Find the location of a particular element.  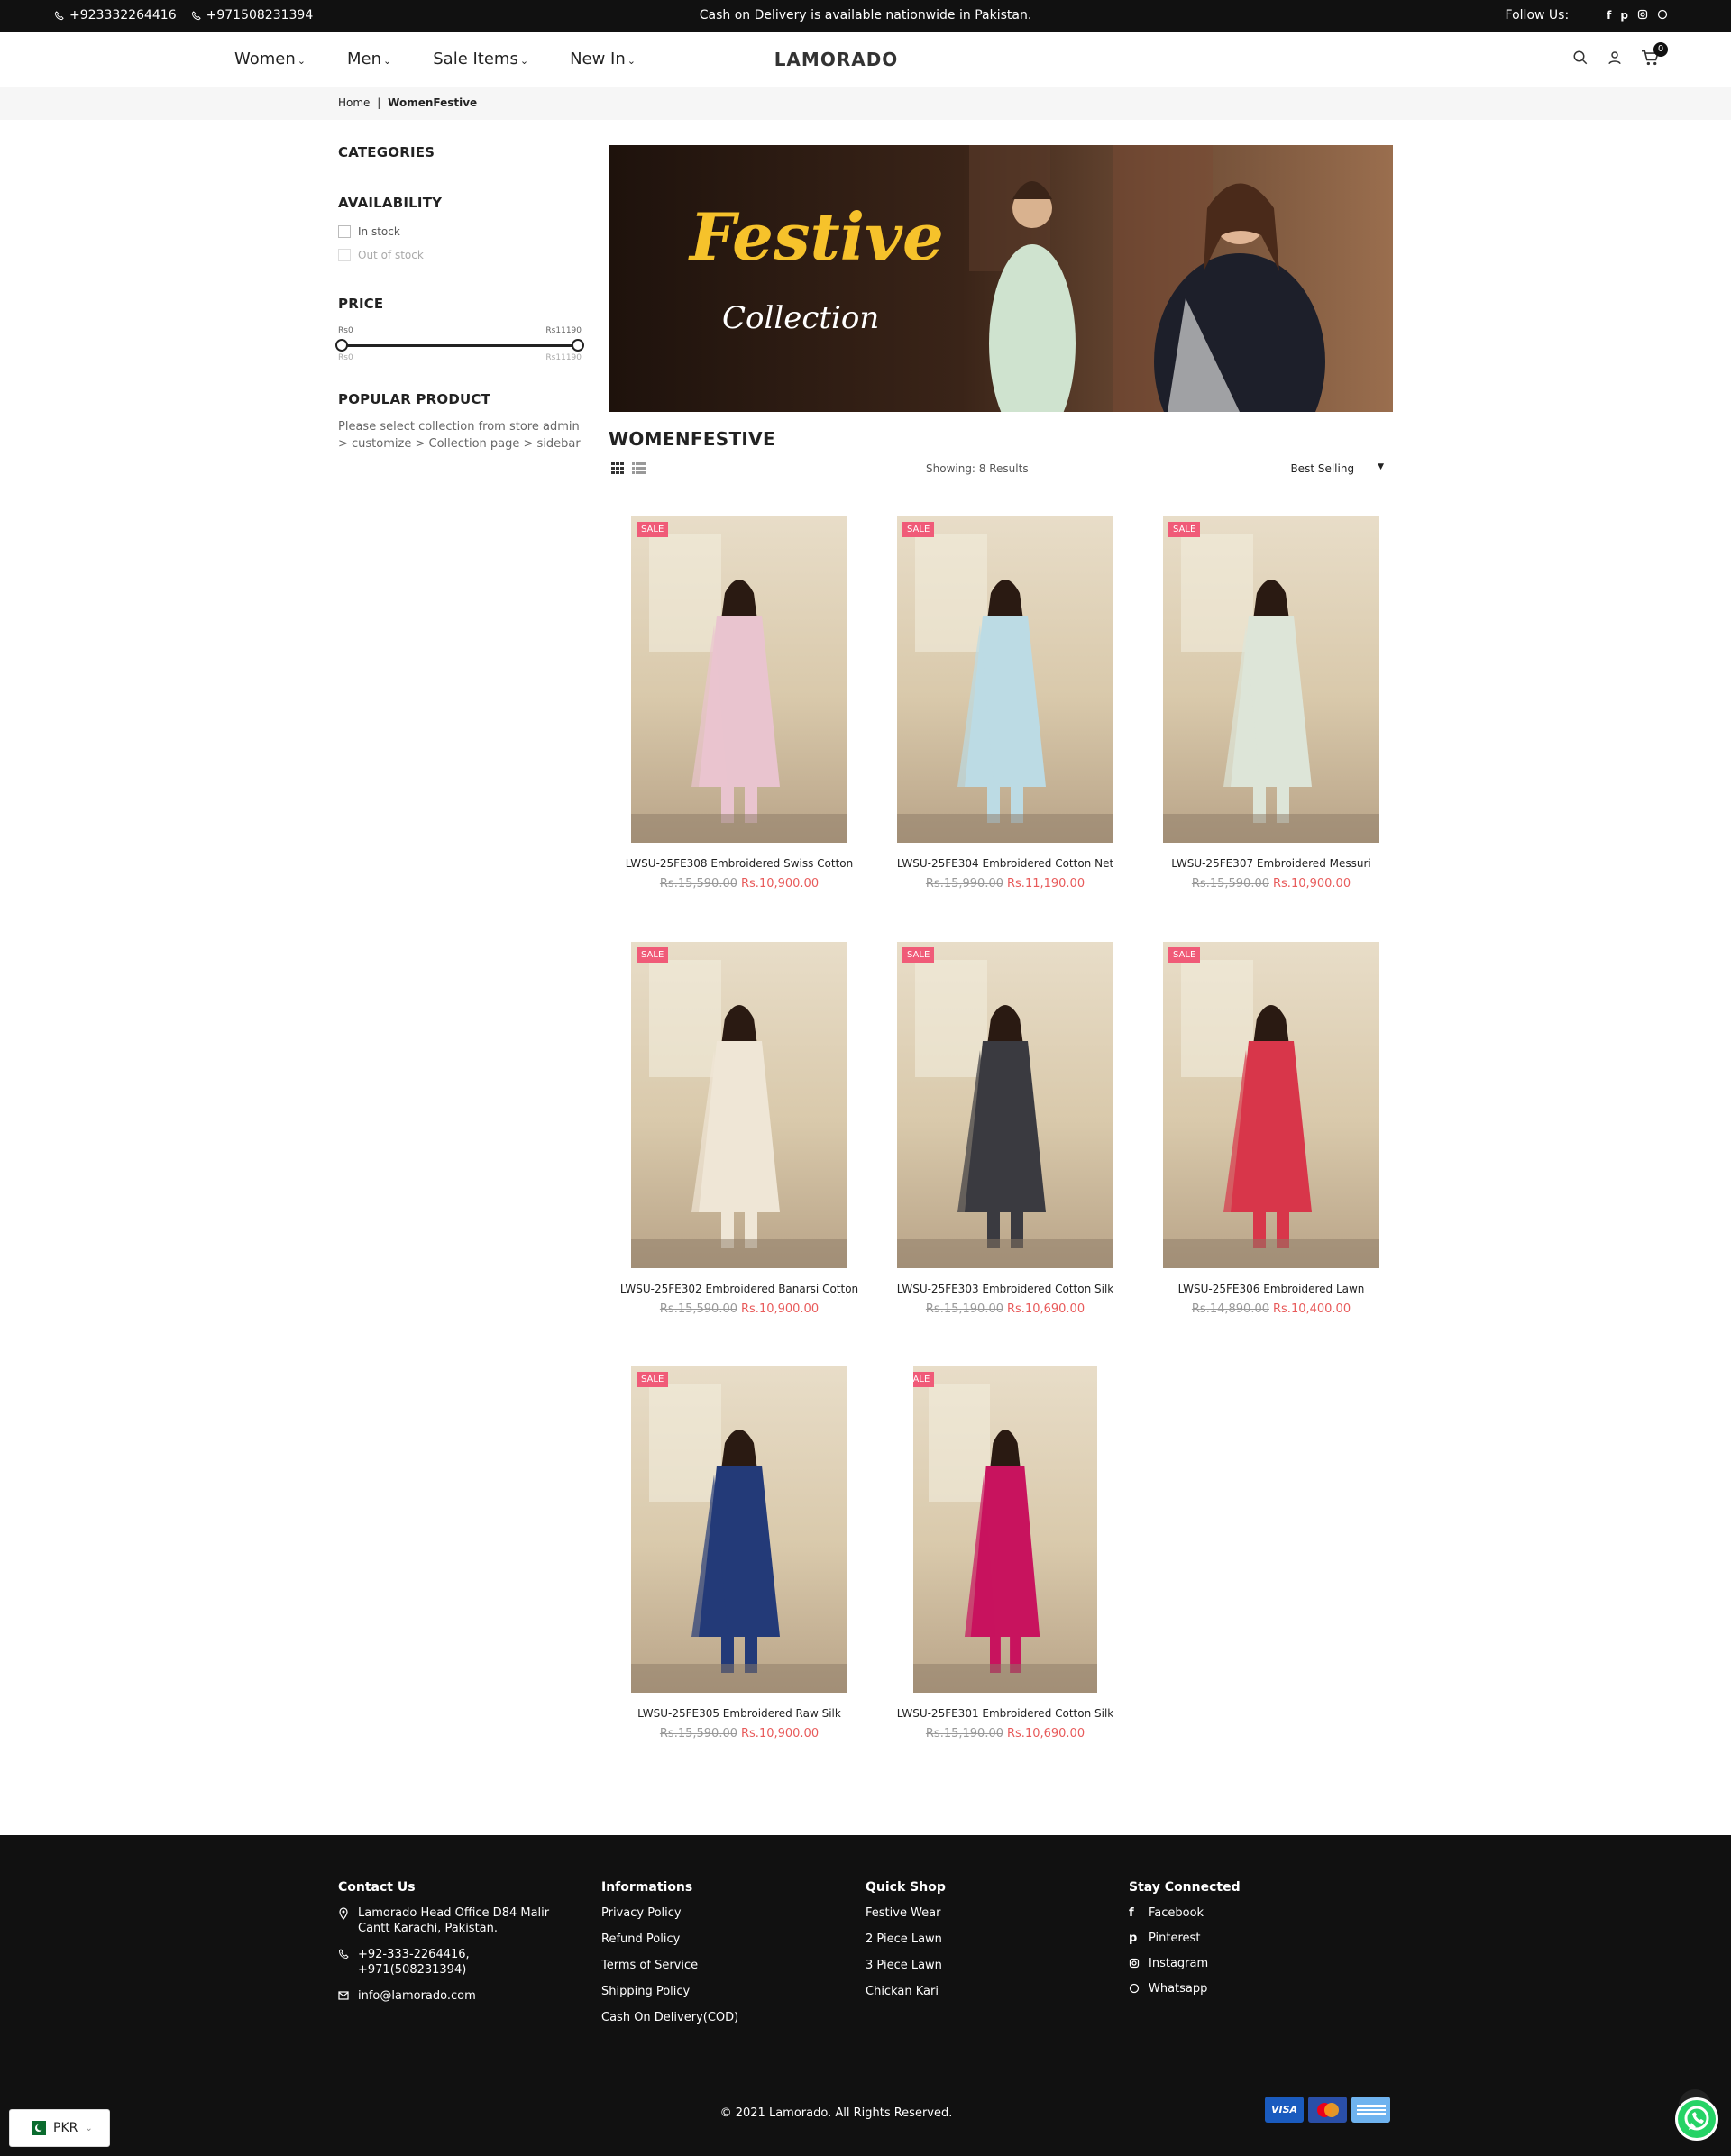

footer-link-2-piece-lawn: 2 Piece Lawn is located at coordinates (906, 1939).